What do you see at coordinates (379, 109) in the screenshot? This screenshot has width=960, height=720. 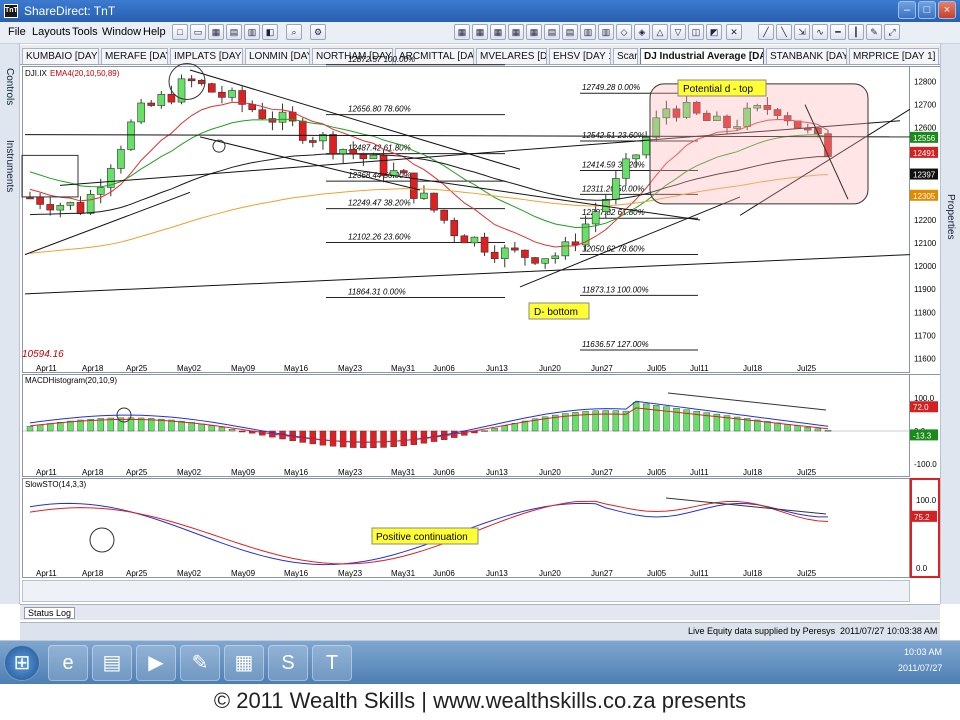 I see `fib-level-label: 12656.80 78.60%` at bounding box center [379, 109].